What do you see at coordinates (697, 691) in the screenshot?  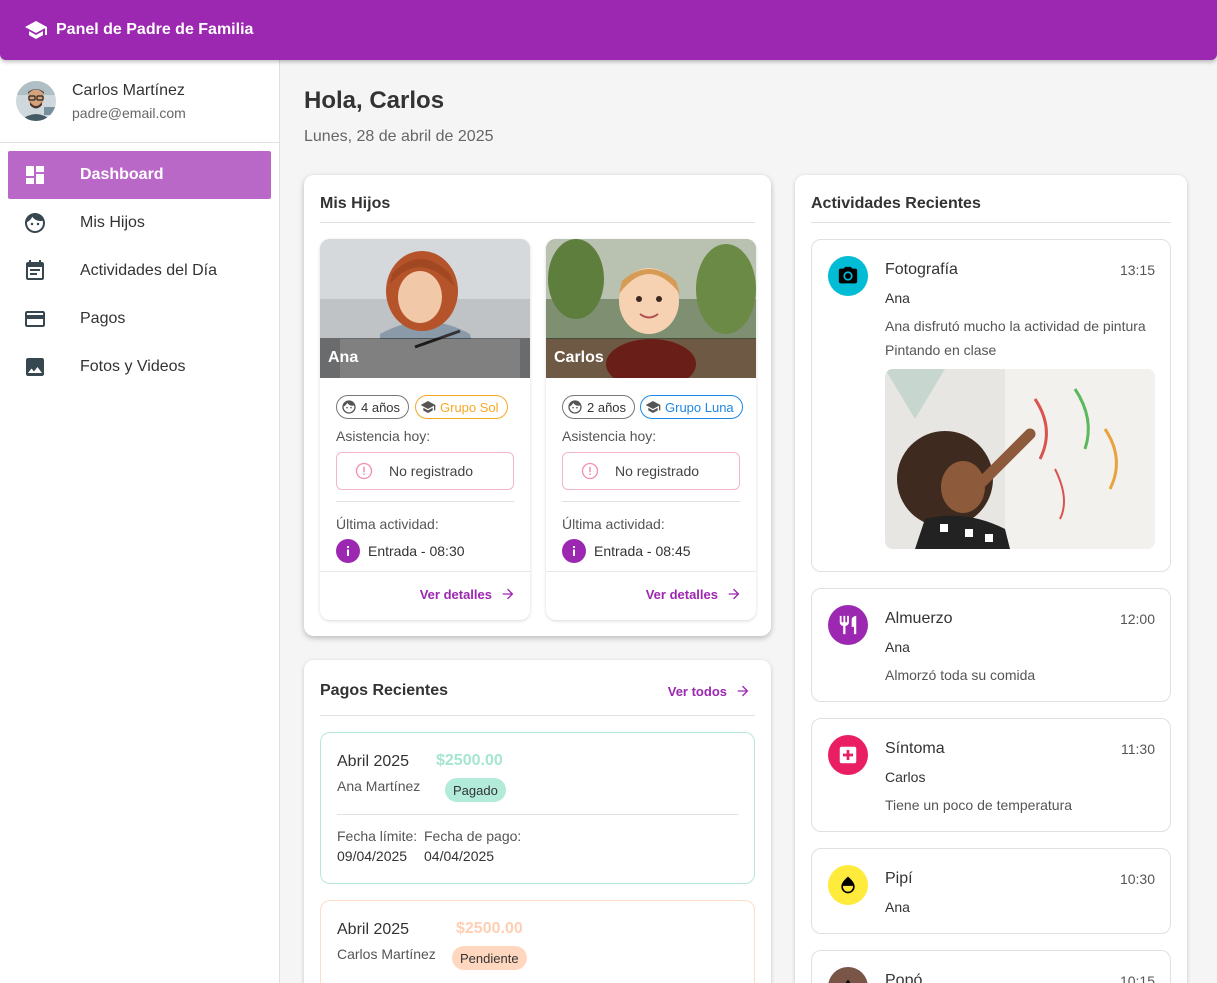 I see `see-all-label: Ver todos` at bounding box center [697, 691].